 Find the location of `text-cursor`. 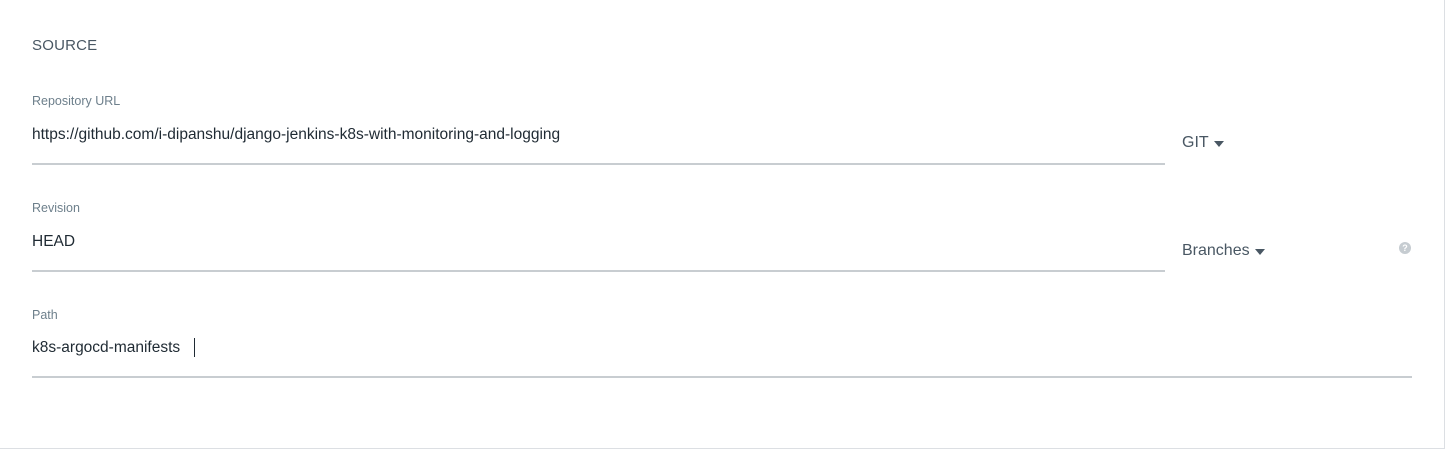

text-cursor is located at coordinates (194, 347).